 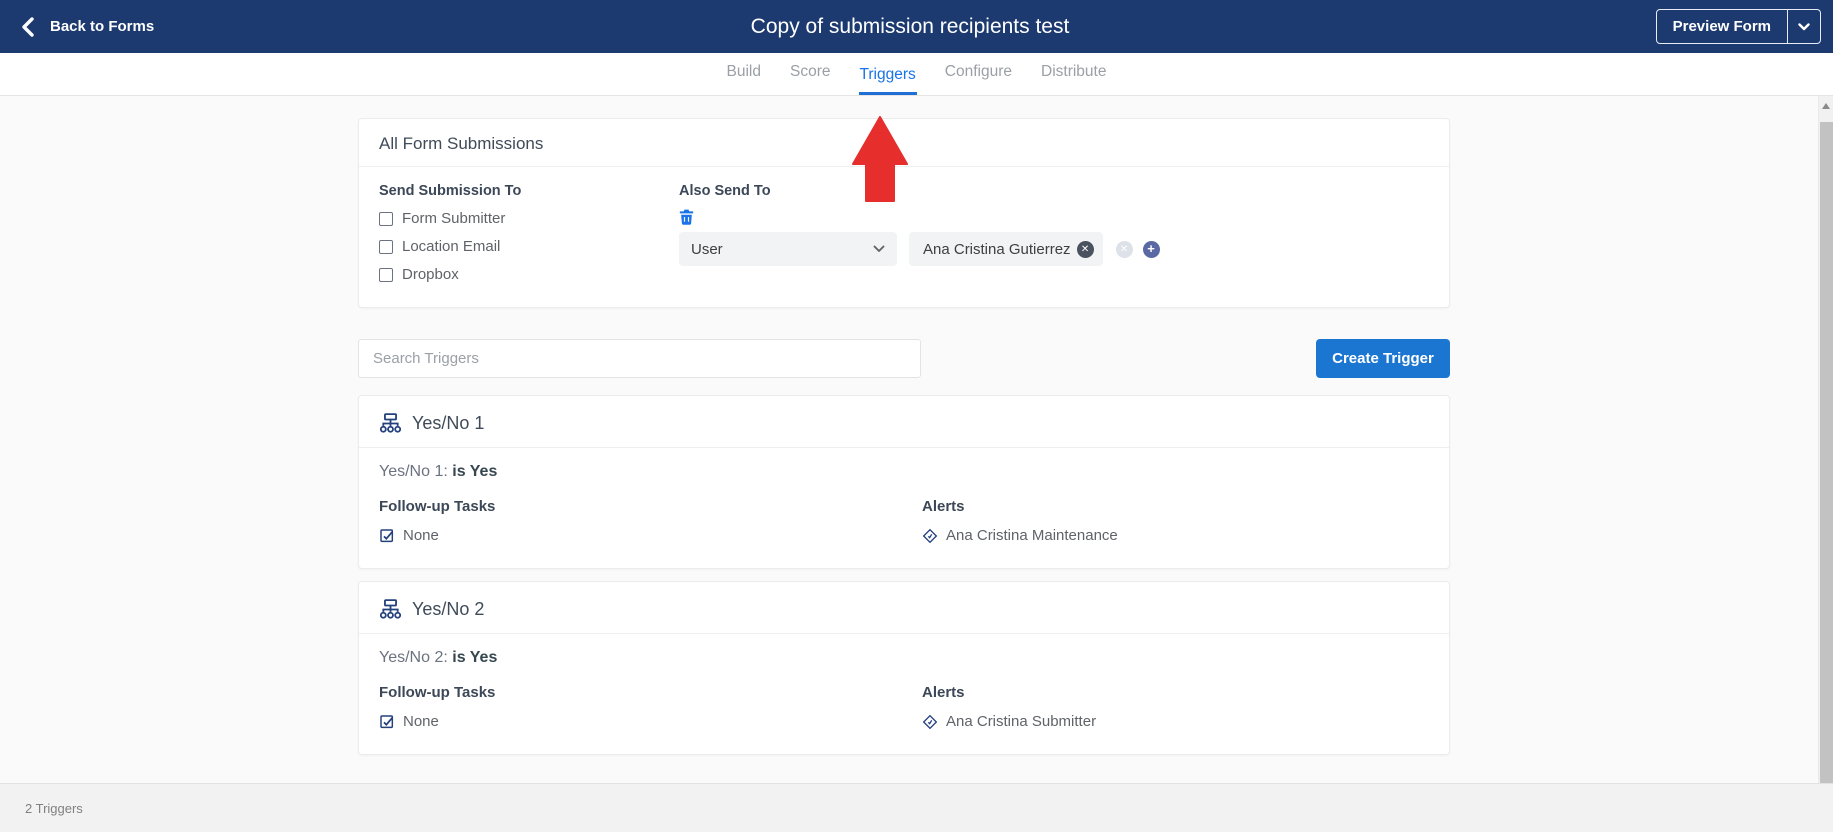 I want to click on alert-name: Ana Cristina Maintenance, so click(x=1032, y=535).